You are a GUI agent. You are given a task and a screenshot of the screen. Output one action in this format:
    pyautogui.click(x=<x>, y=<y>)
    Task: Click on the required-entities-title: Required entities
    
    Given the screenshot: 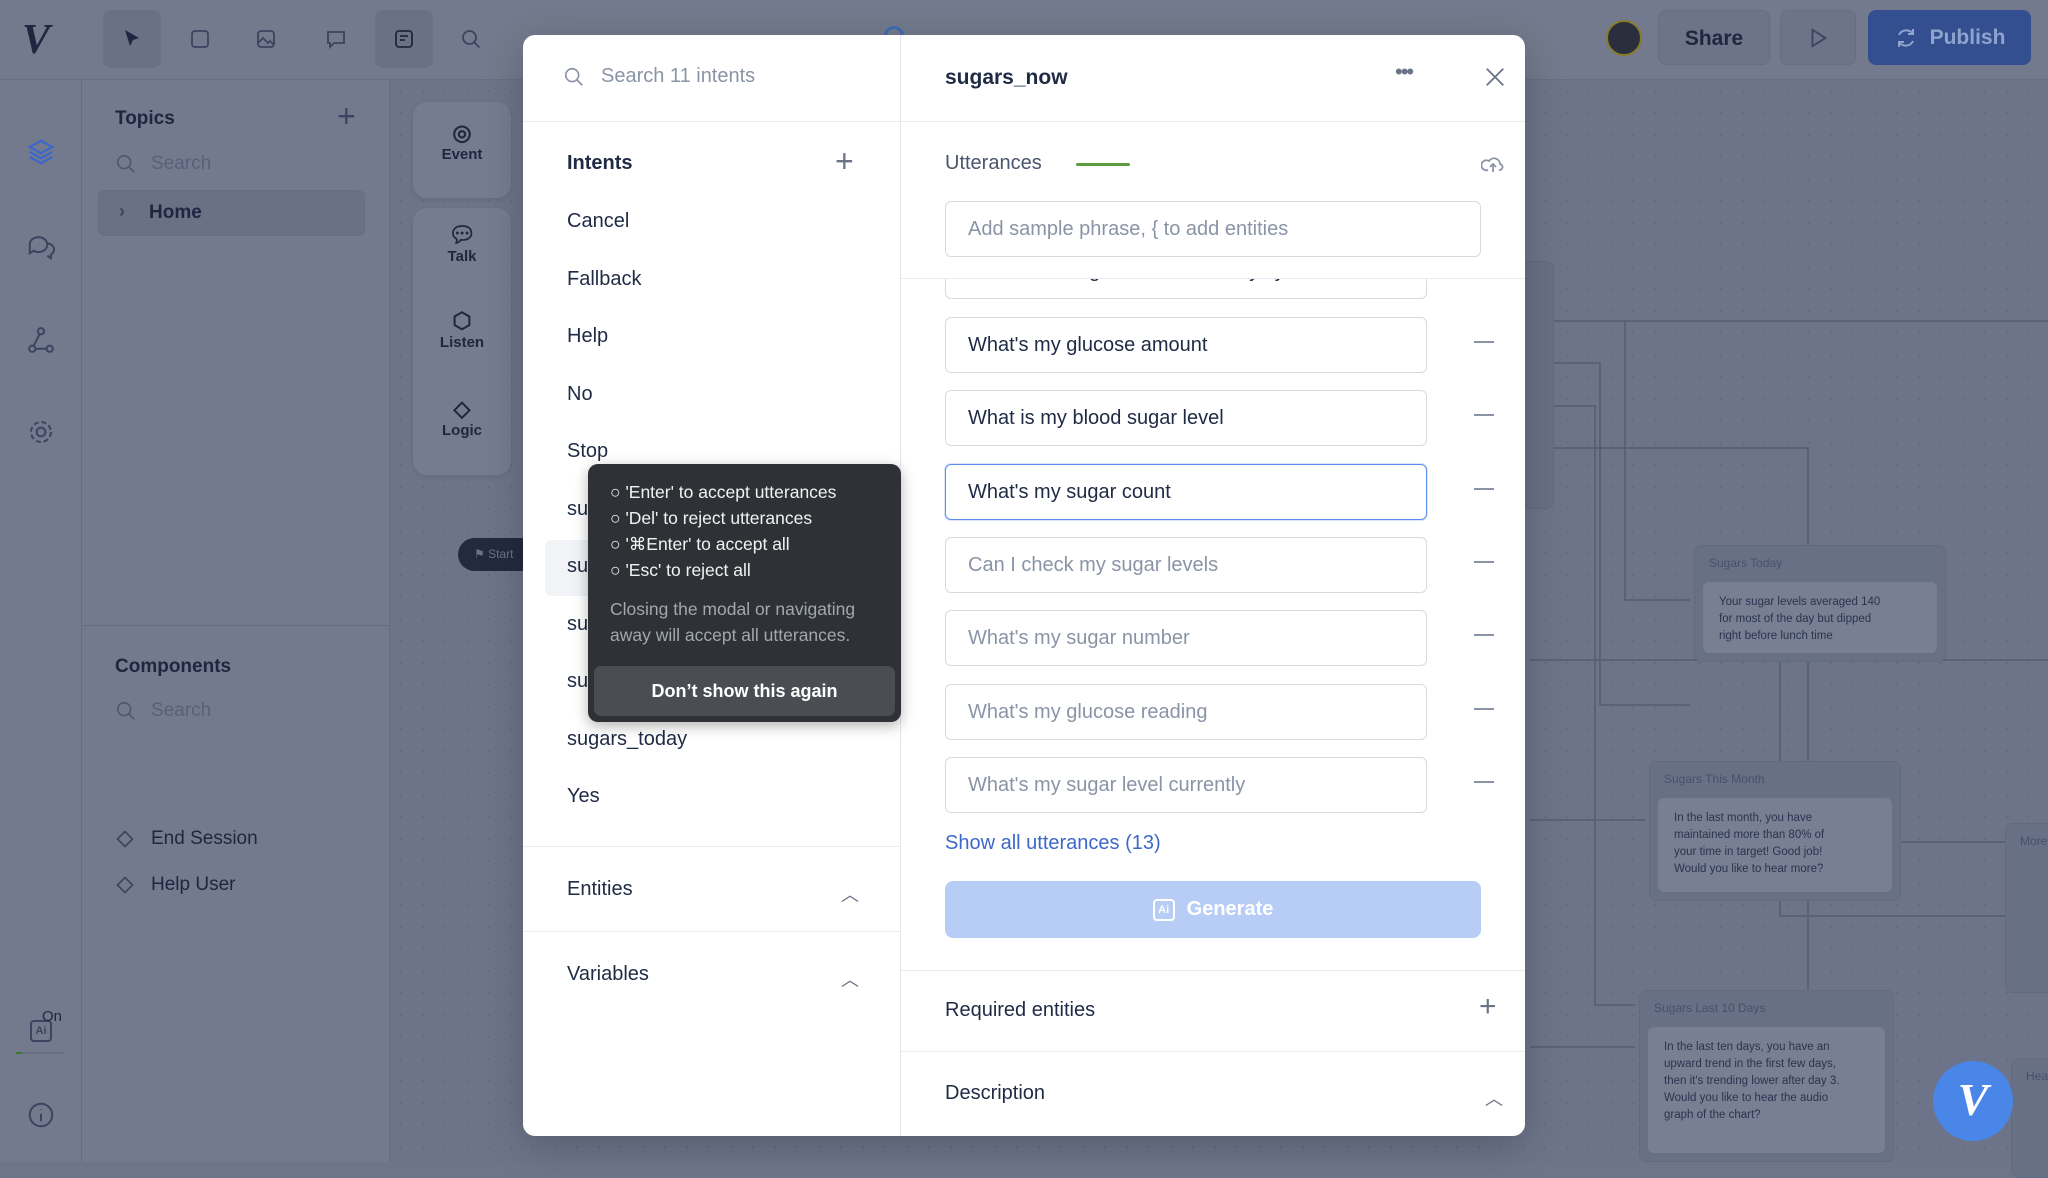 What is the action you would take?
    pyautogui.click(x=1020, y=1010)
    